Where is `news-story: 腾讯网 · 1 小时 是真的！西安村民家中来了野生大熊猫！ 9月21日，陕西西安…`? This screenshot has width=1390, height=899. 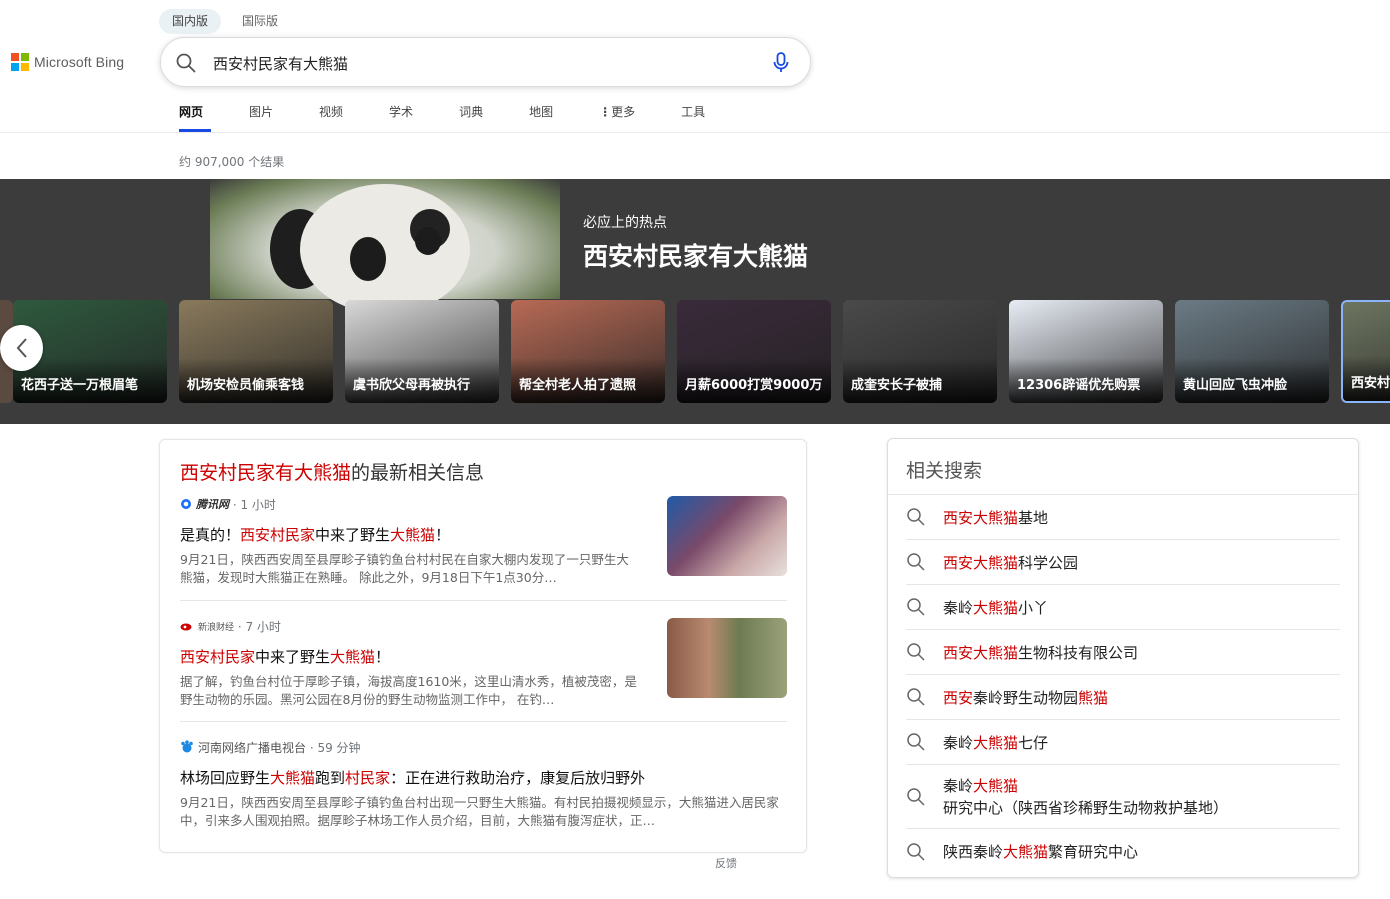 news-story: 腾讯网 · 1 小时 是真的！西安村民家中来了野生大熊猫！ 9月21日，陕西西安… is located at coordinates (483, 541).